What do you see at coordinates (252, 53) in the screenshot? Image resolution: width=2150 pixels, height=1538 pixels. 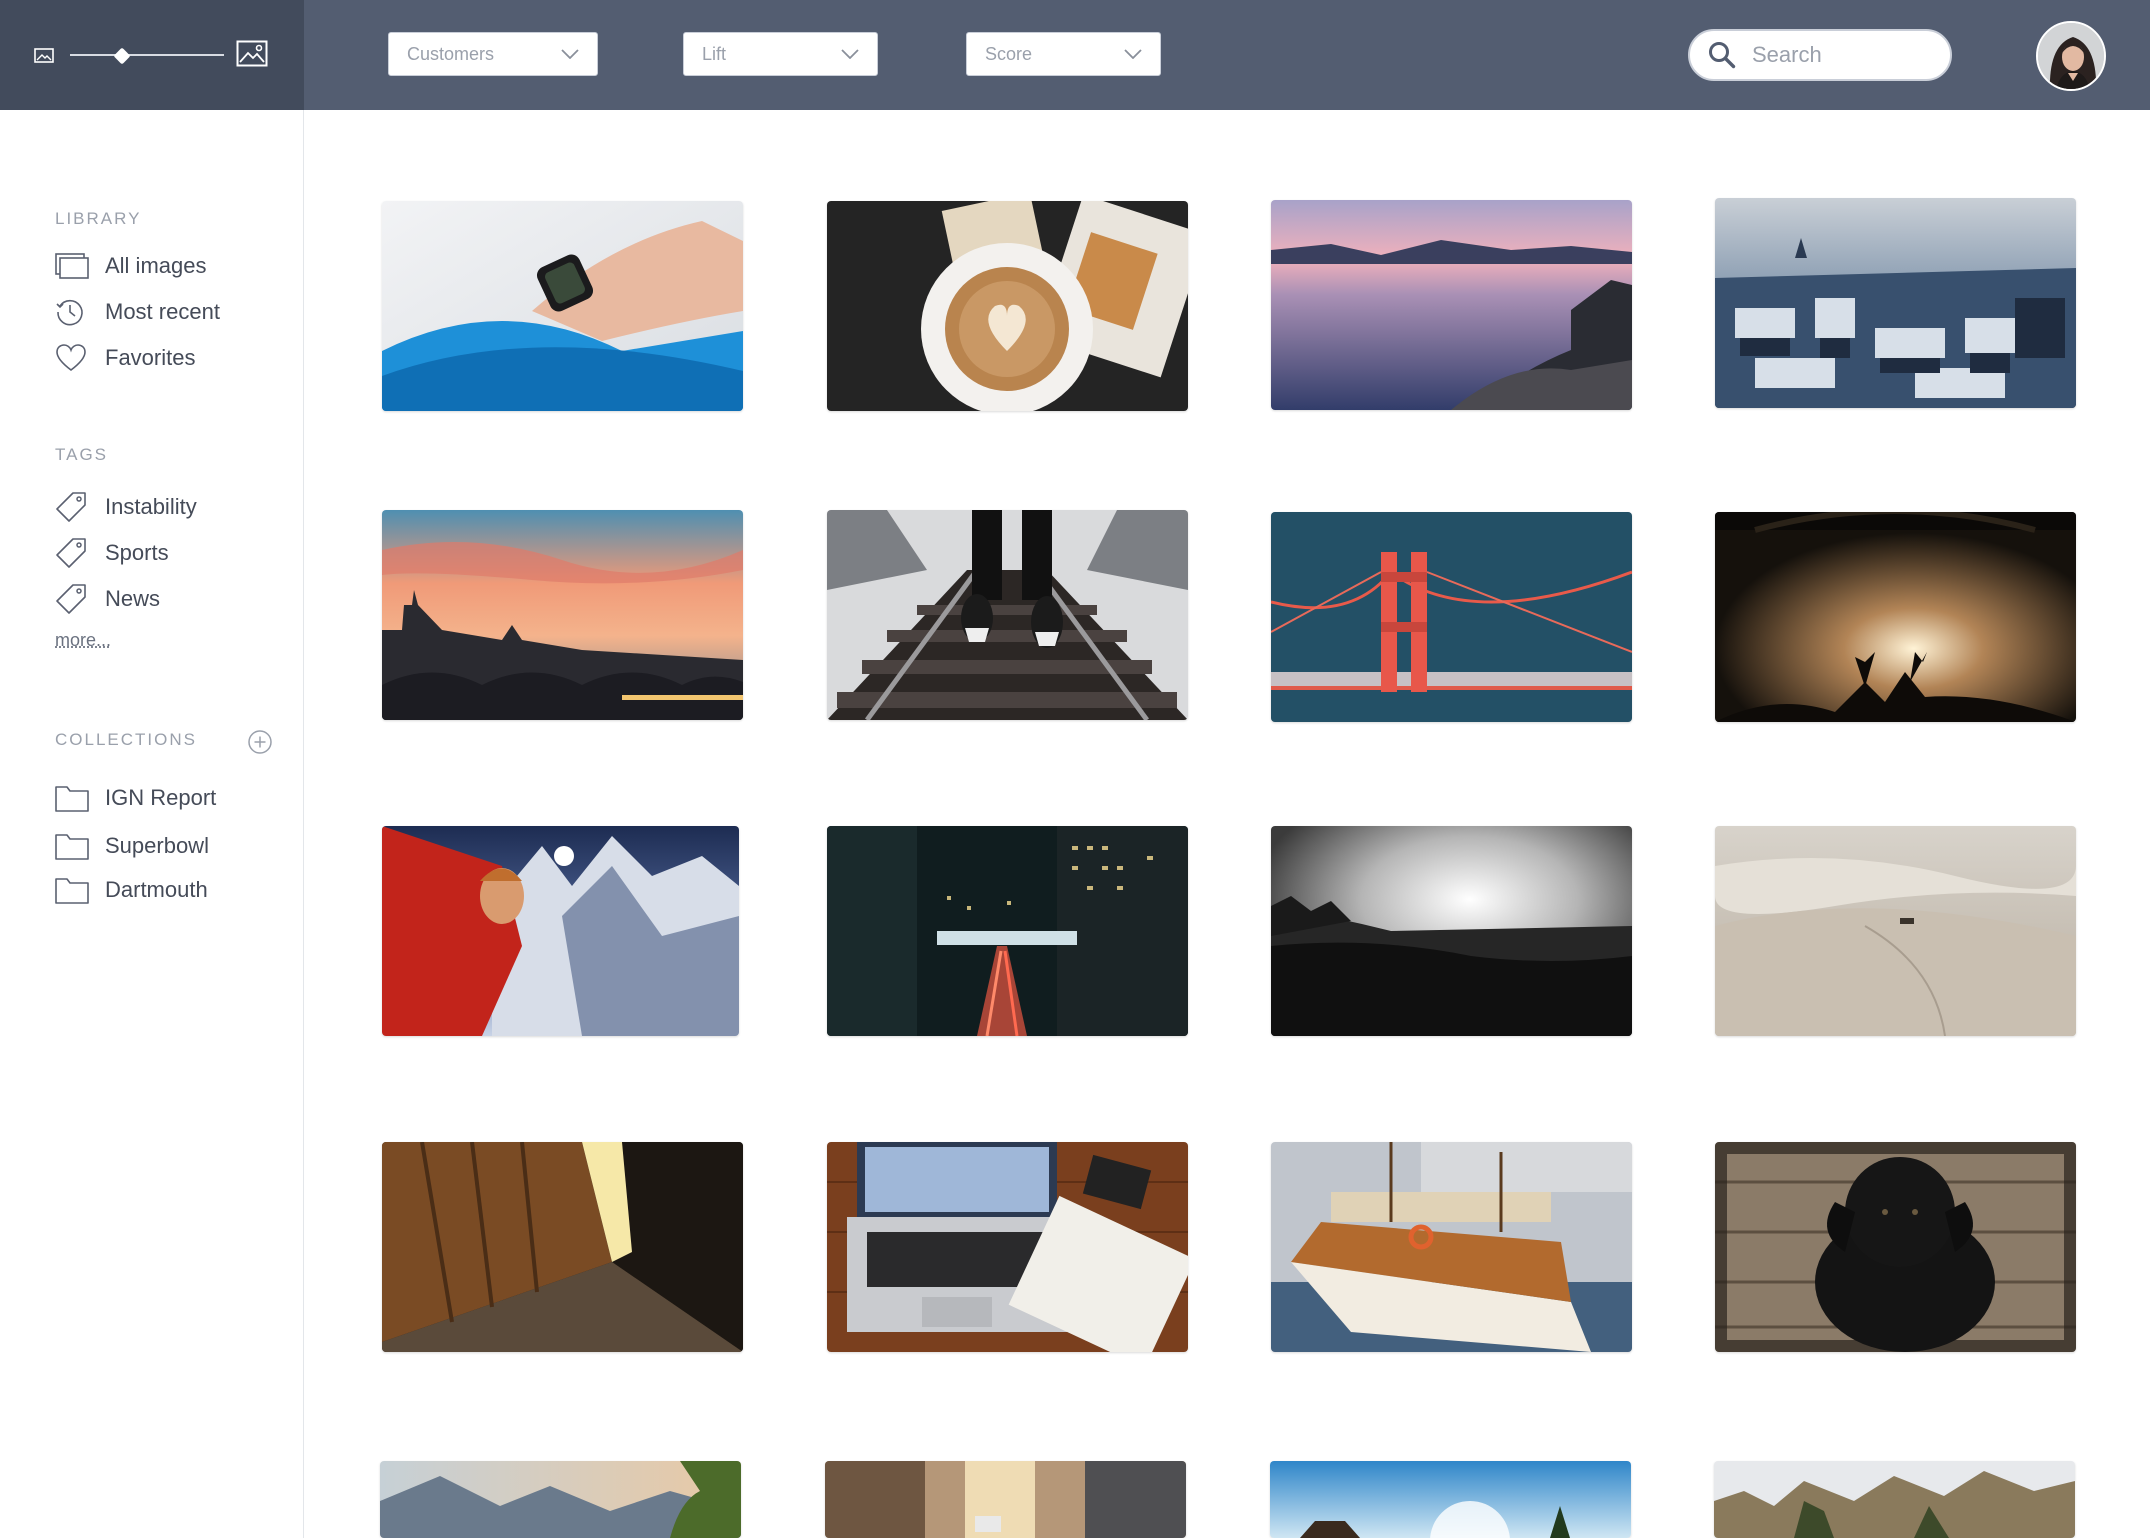 I see `large-image-icon` at bounding box center [252, 53].